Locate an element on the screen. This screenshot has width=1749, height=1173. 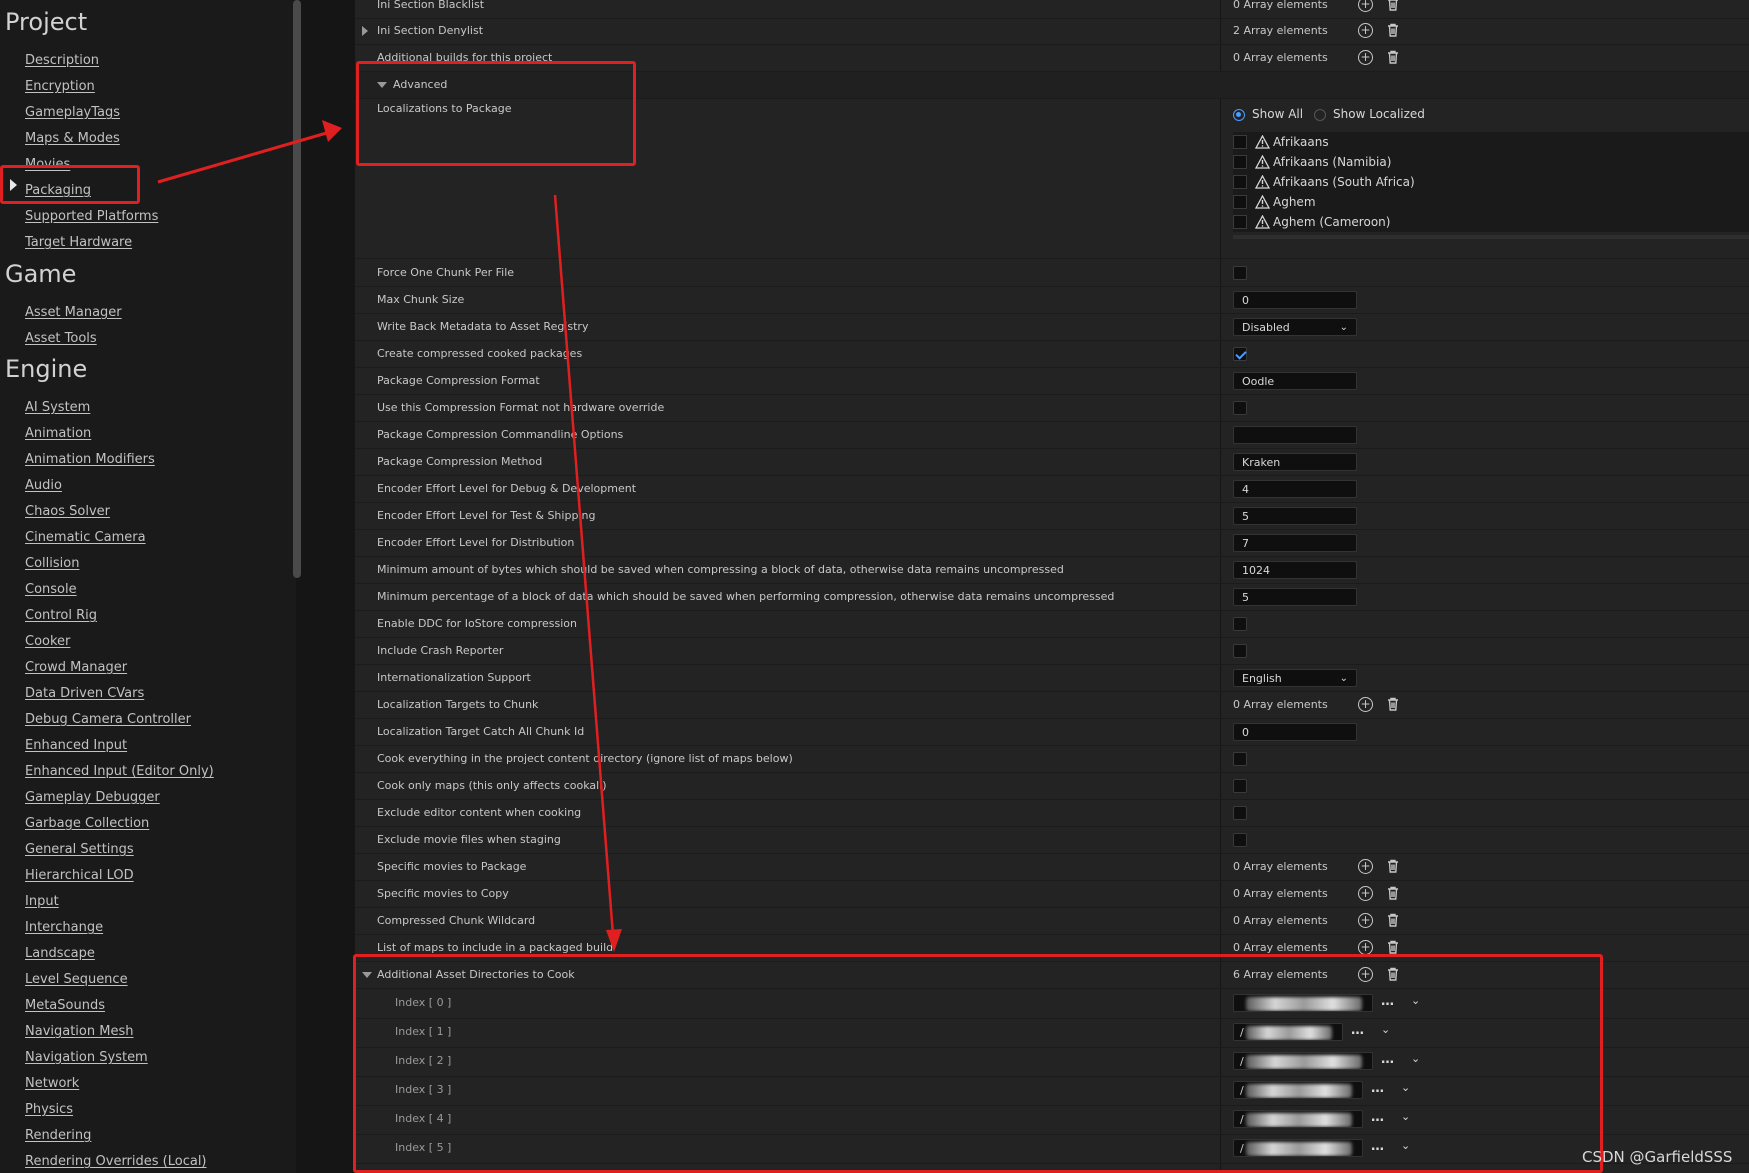
setting-value-field: Kraken is located at coordinates (1295, 462).